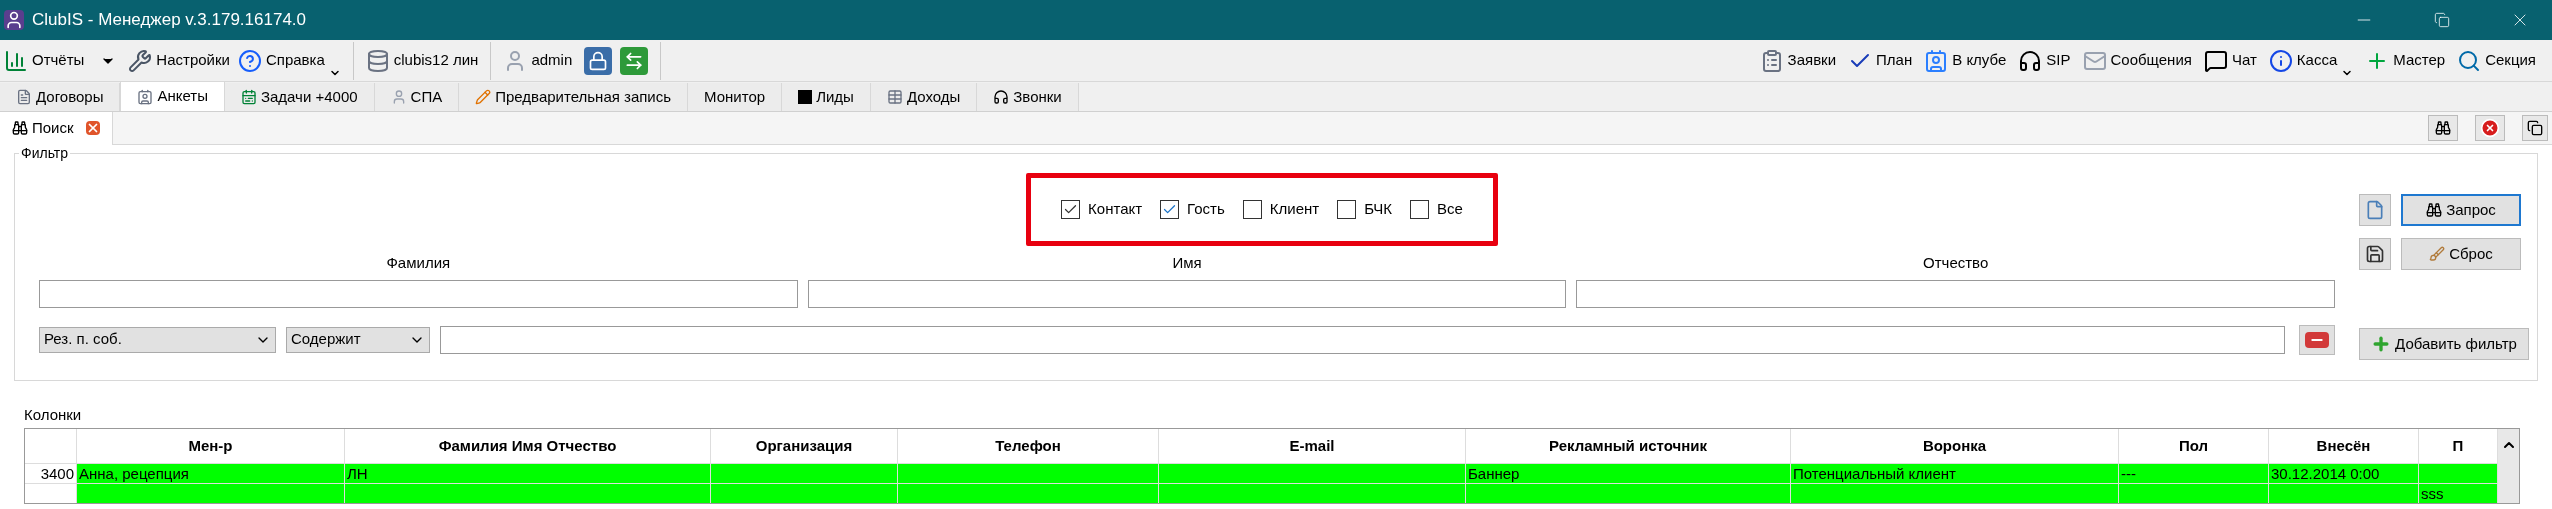  What do you see at coordinates (826, 97) in the screenshot?
I see `tab: Лиды` at bounding box center [826, 97].